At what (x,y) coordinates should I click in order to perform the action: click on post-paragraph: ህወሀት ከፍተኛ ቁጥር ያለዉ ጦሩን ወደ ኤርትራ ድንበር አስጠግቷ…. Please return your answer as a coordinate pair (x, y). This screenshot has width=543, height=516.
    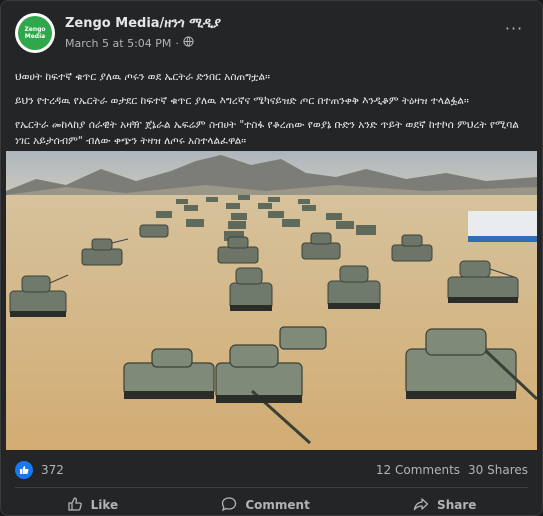
    Looking at the image, I should click on (143, 77).